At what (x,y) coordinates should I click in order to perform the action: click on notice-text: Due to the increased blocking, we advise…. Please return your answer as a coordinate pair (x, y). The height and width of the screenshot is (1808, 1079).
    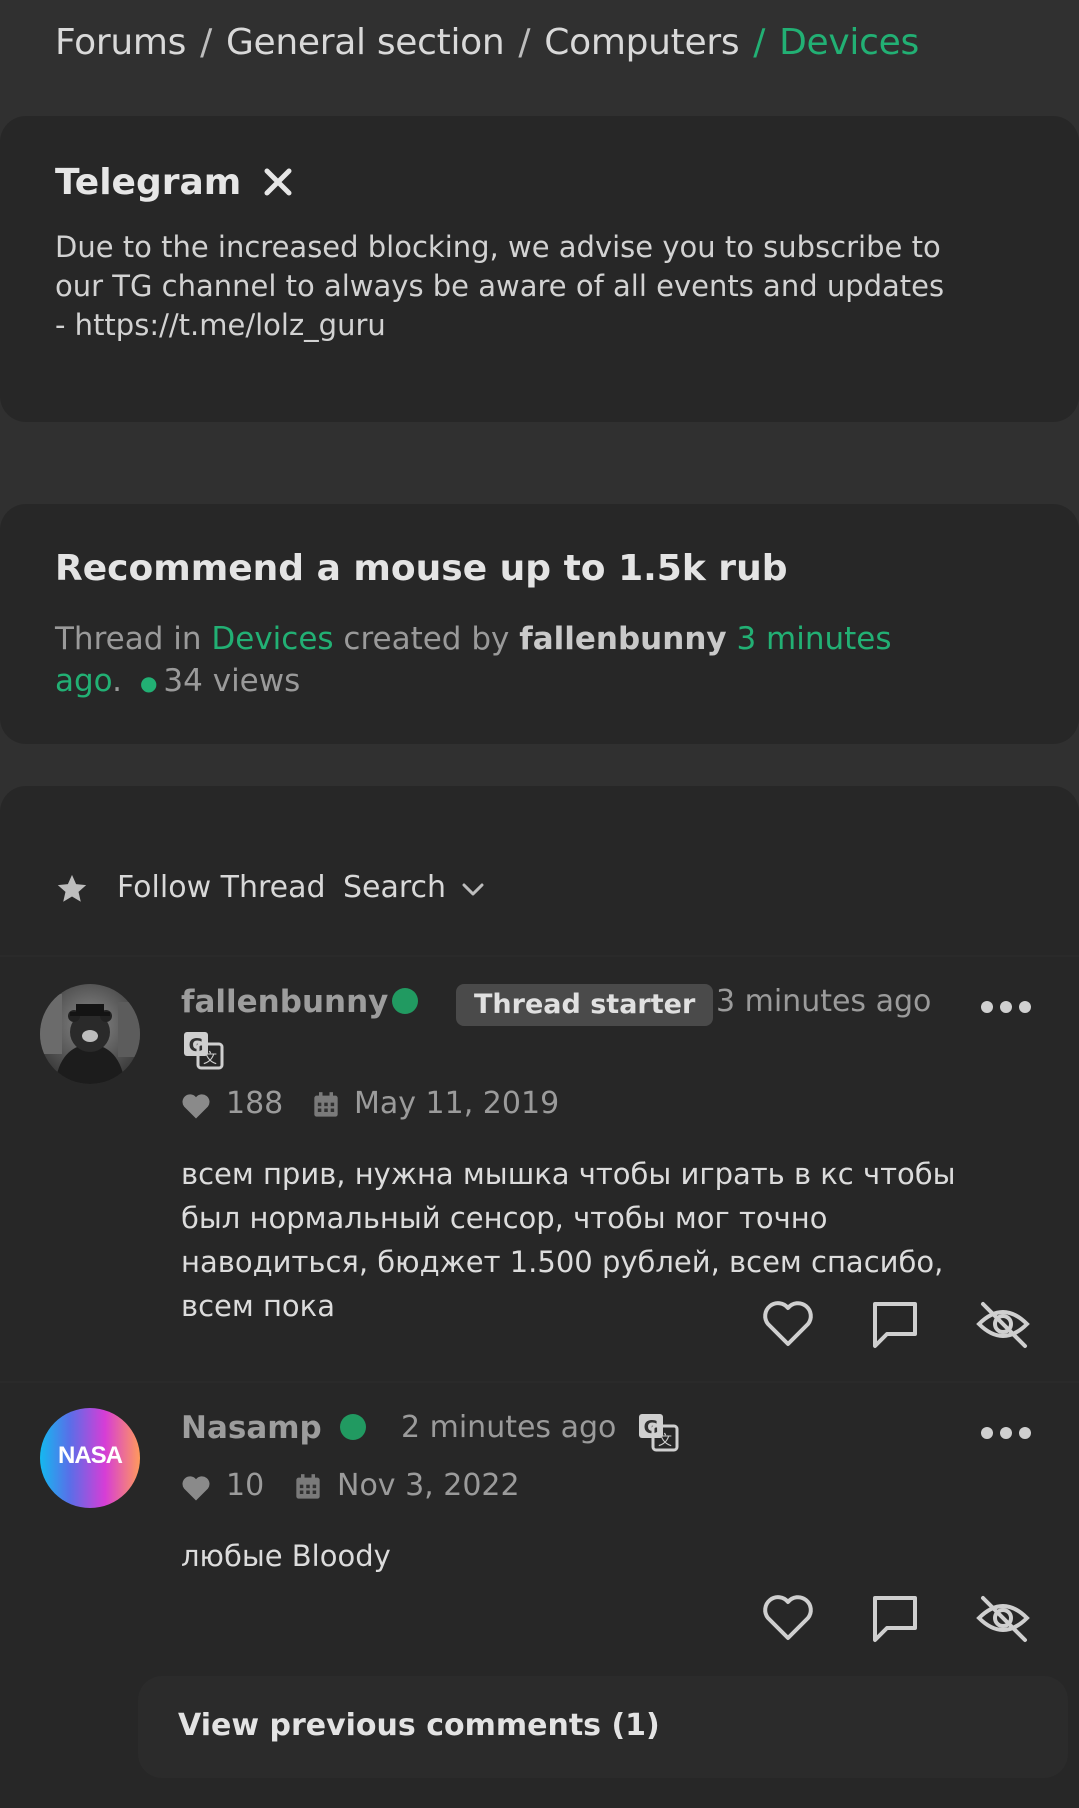
    Looking at the image, I should click on (500, 286).